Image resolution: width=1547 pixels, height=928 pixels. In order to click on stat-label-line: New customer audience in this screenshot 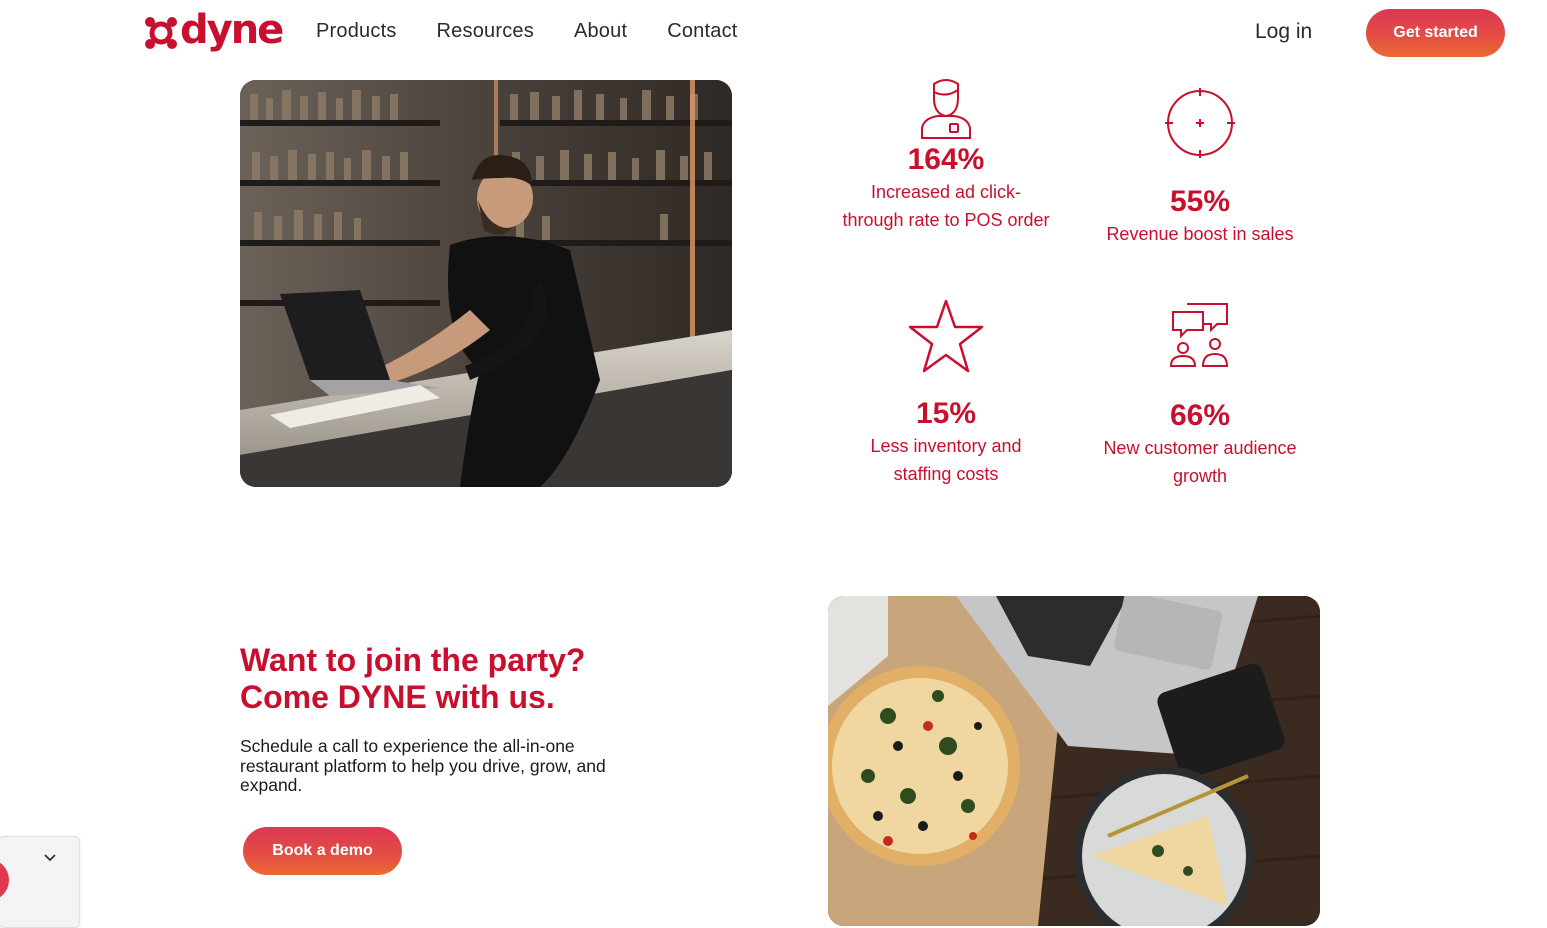, I will do `click(1200, 448)`.